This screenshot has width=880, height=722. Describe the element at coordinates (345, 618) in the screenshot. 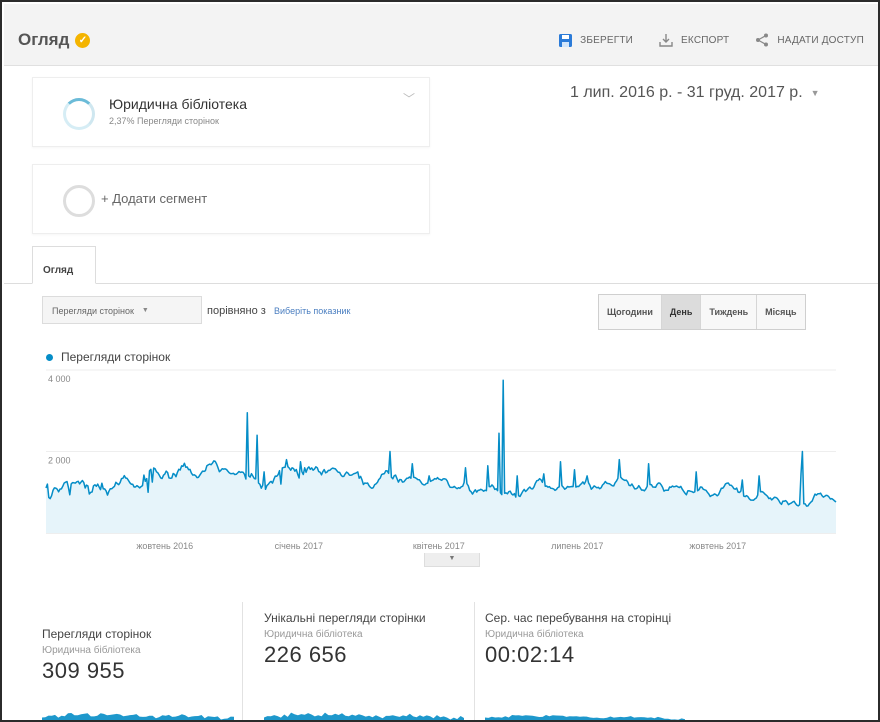

I see `scorecard-title: Унікальні перегляди сторінки` at that location.